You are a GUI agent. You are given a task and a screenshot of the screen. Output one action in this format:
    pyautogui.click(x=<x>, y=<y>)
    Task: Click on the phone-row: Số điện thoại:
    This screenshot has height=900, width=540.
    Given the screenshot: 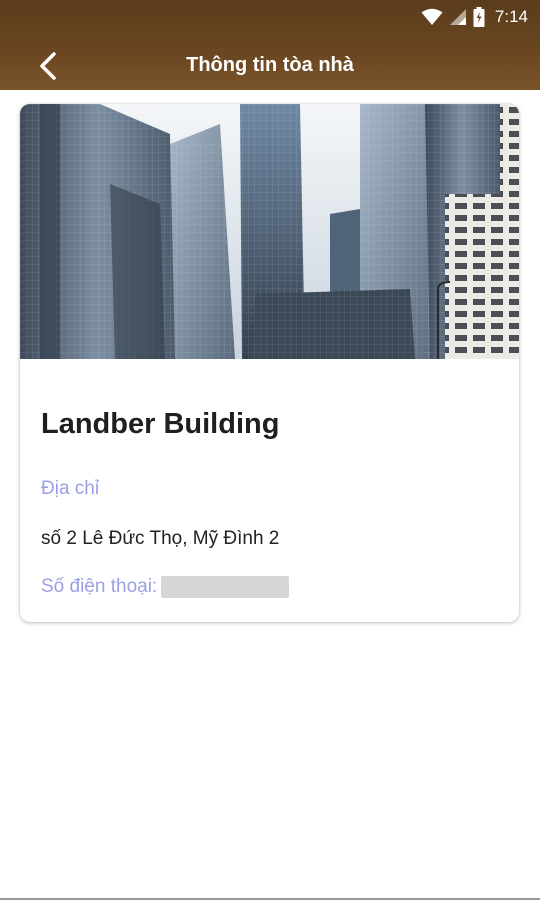 What is the action you would take?
    pyautogui.click(x=165, y=587)
    